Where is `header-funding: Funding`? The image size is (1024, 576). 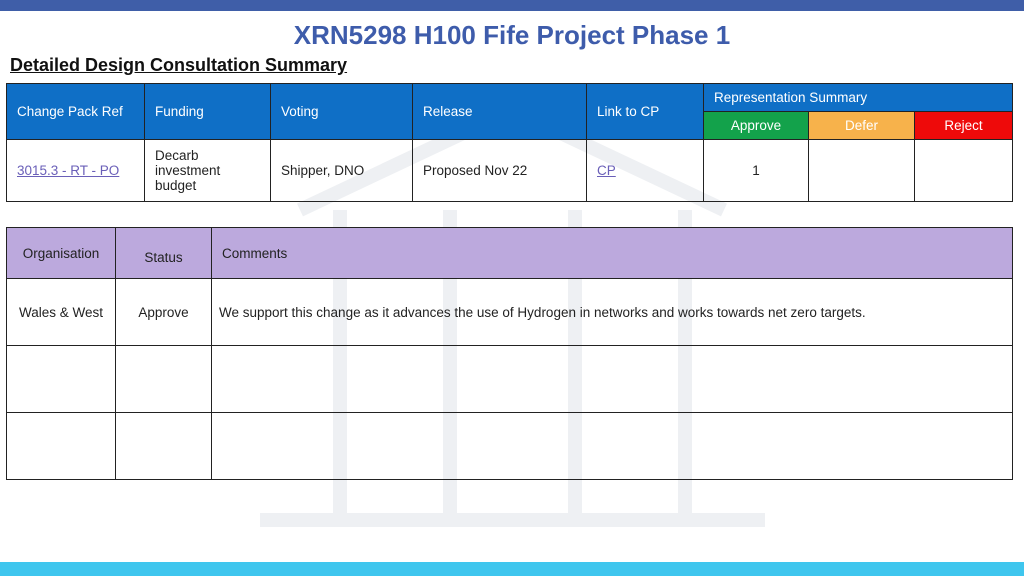 header-funding: Funding is located at coordinates (207, 111).